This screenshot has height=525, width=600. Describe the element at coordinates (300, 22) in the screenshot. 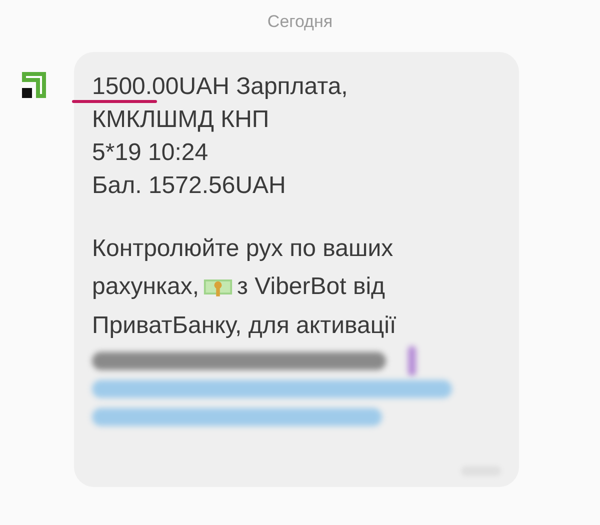

I see `date-divider: Сегодня` at that location.